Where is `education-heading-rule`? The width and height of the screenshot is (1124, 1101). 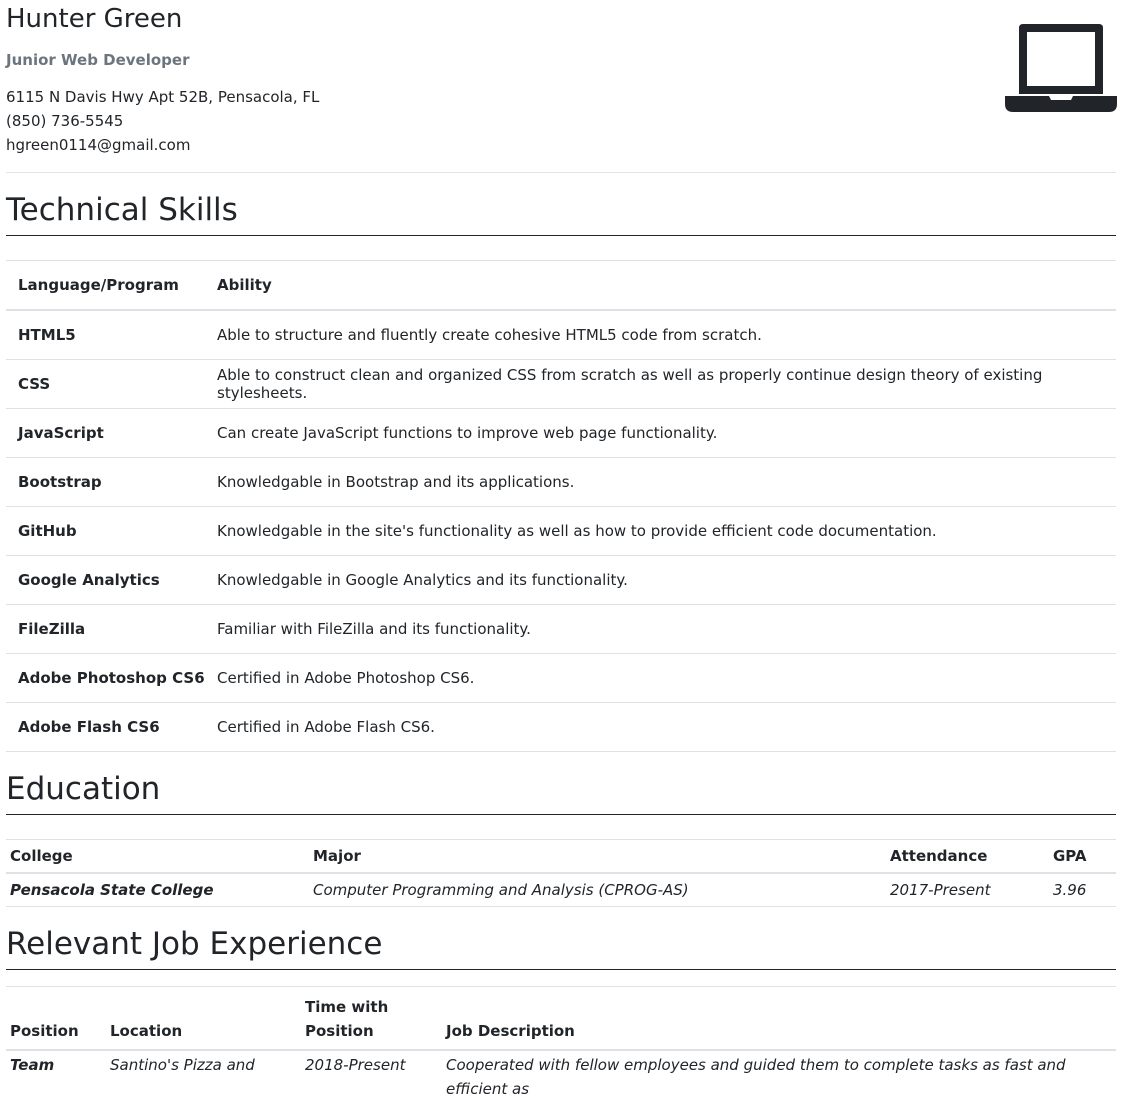 education-heading-rule is located at coordinates (561, 814).